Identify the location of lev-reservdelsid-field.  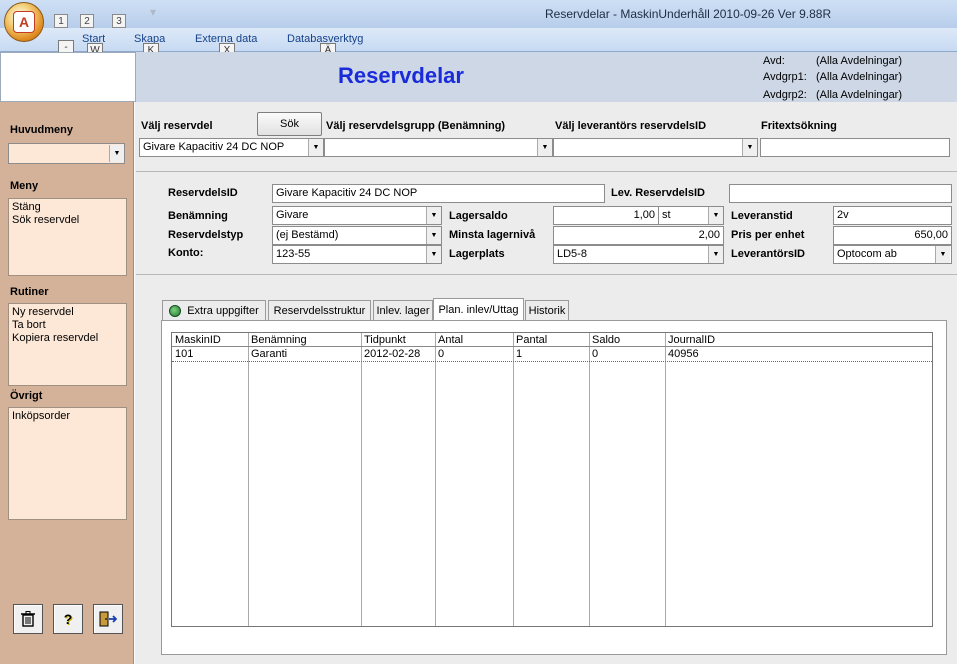
(840, 193).